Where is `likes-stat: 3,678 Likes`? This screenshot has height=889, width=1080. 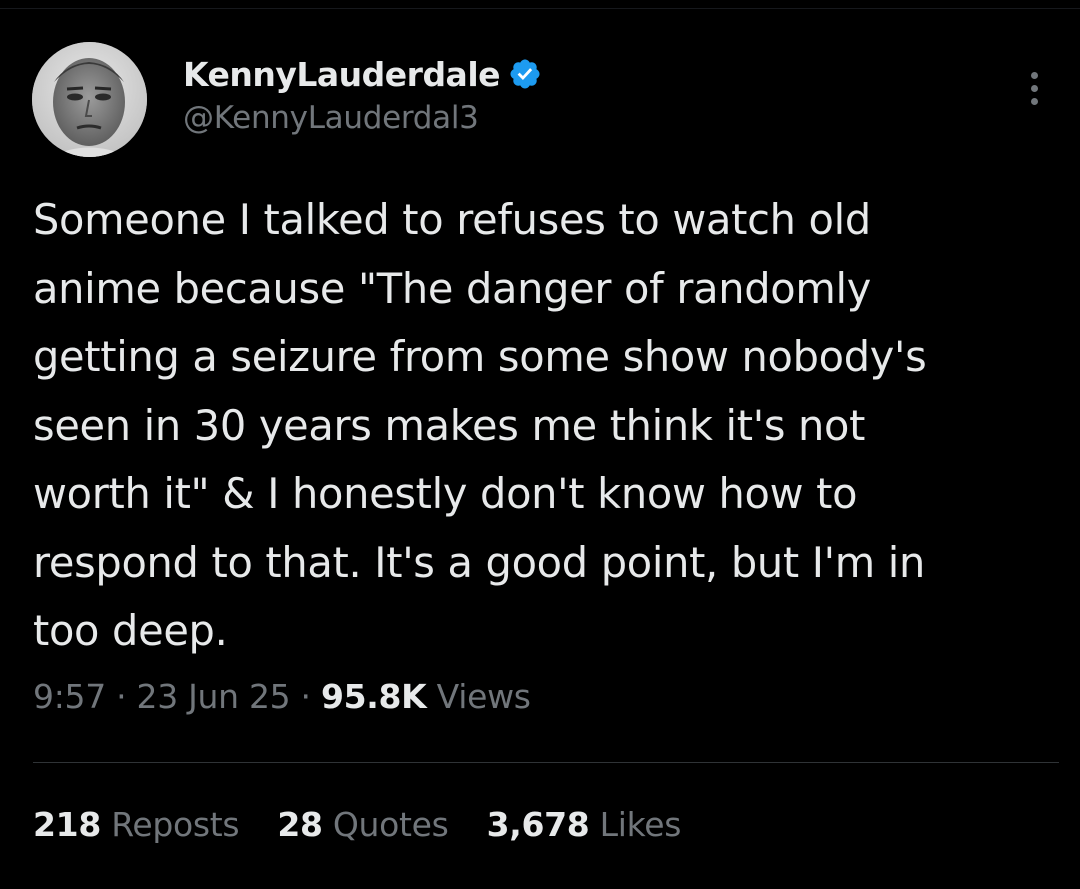
likes-stat: 3,678 Likes is located at coordinates (584, 824).